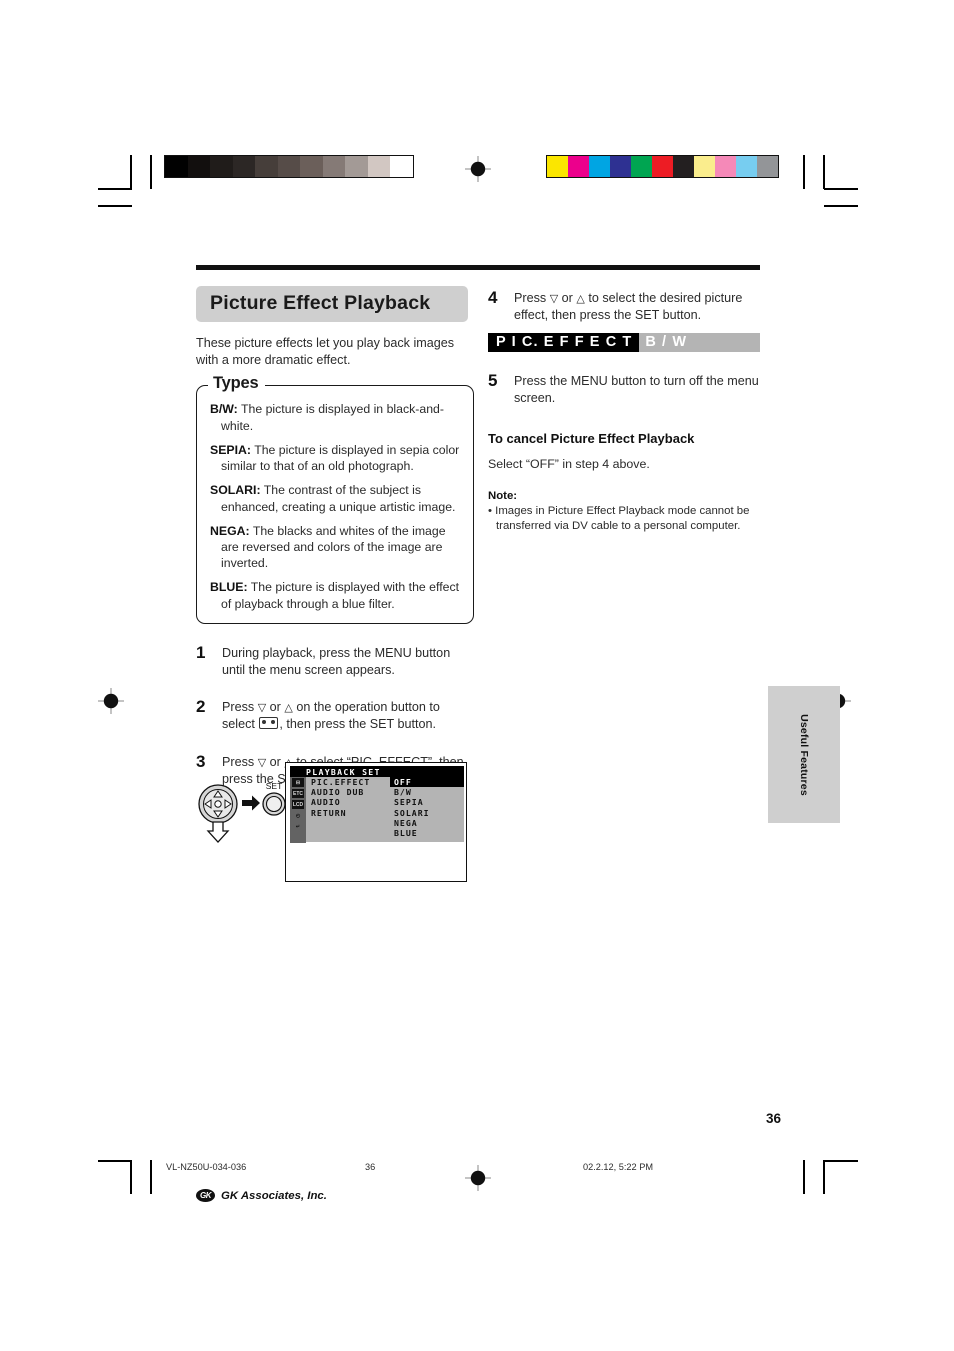 Image resolution: width=954 pixels, height=1351 pixels. I want to click on registration-mark-bottom, so click(478, 1178).